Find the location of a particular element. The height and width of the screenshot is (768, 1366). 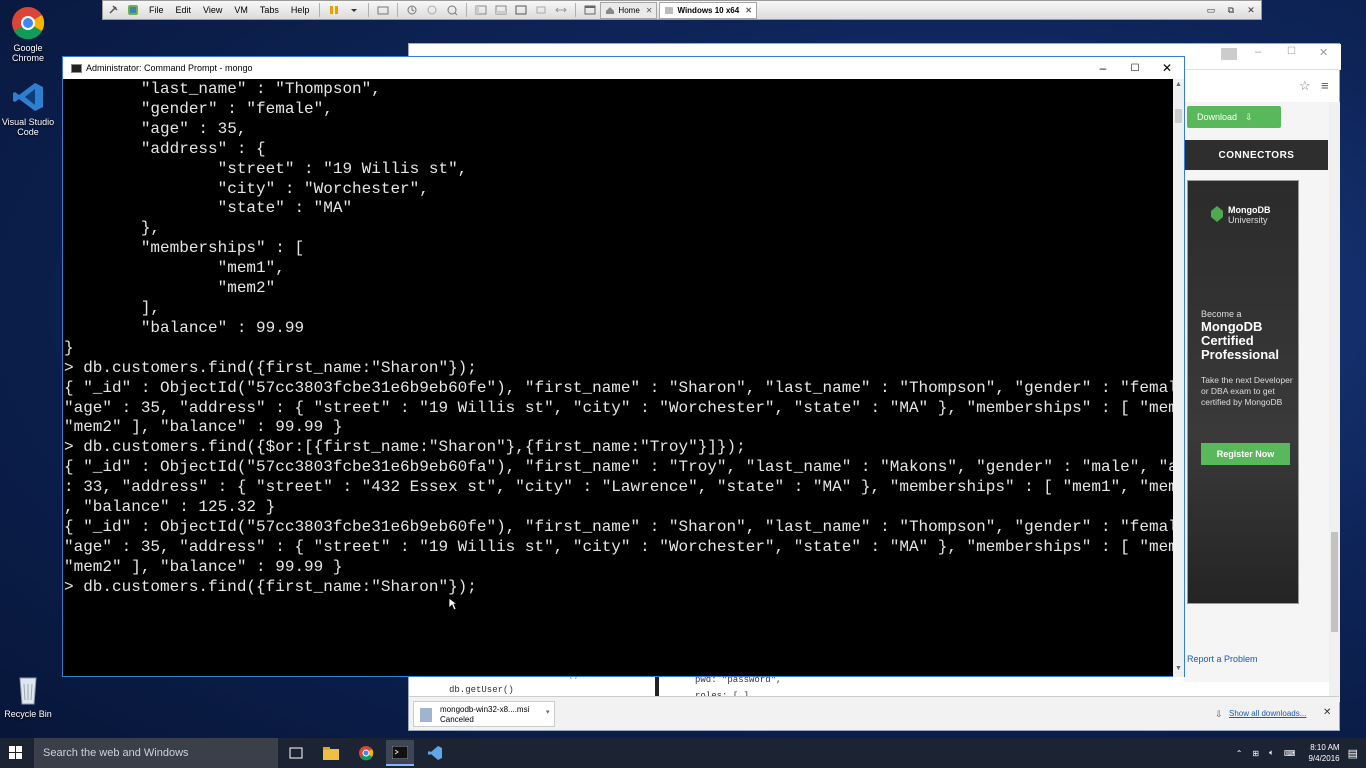

connectors-label: CONNECTORS is located at coordinates (1256, 155).